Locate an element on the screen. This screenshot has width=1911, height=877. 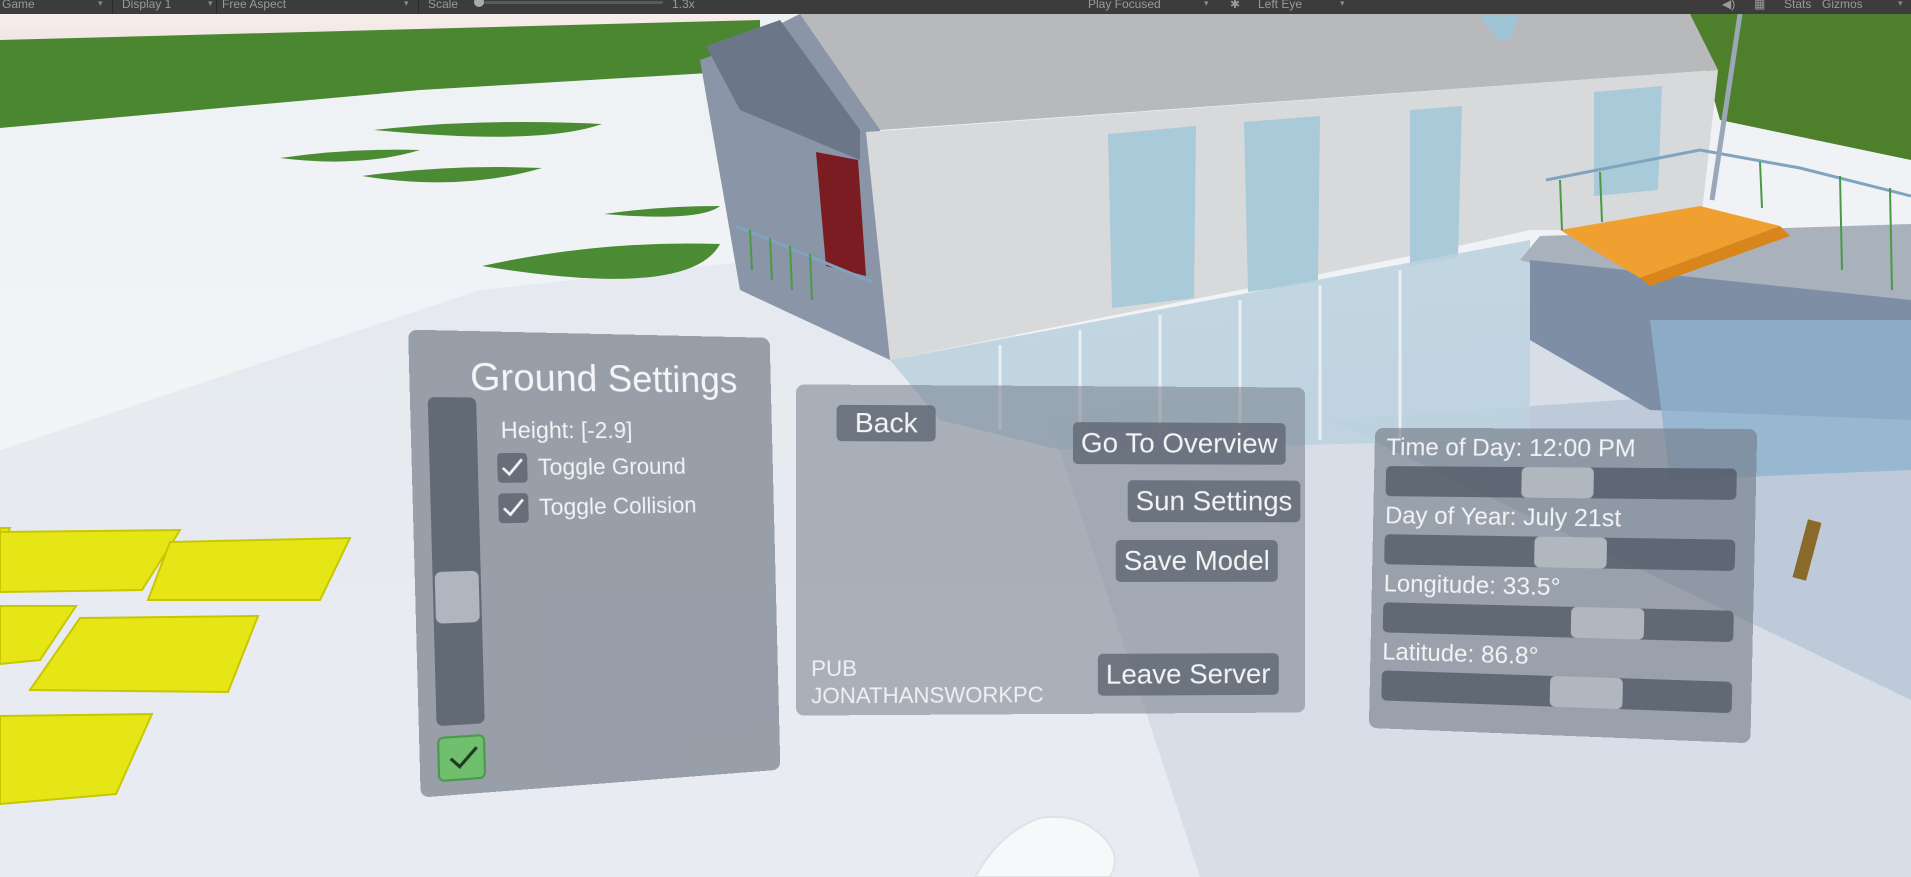
scale-slider-handle is located at coordinates (479, 3).